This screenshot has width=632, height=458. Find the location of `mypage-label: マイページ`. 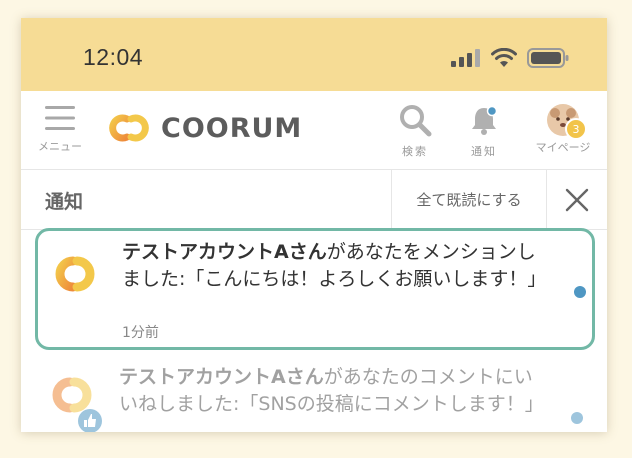

mypage-label: マイページ is located at coordinates (563, 147).